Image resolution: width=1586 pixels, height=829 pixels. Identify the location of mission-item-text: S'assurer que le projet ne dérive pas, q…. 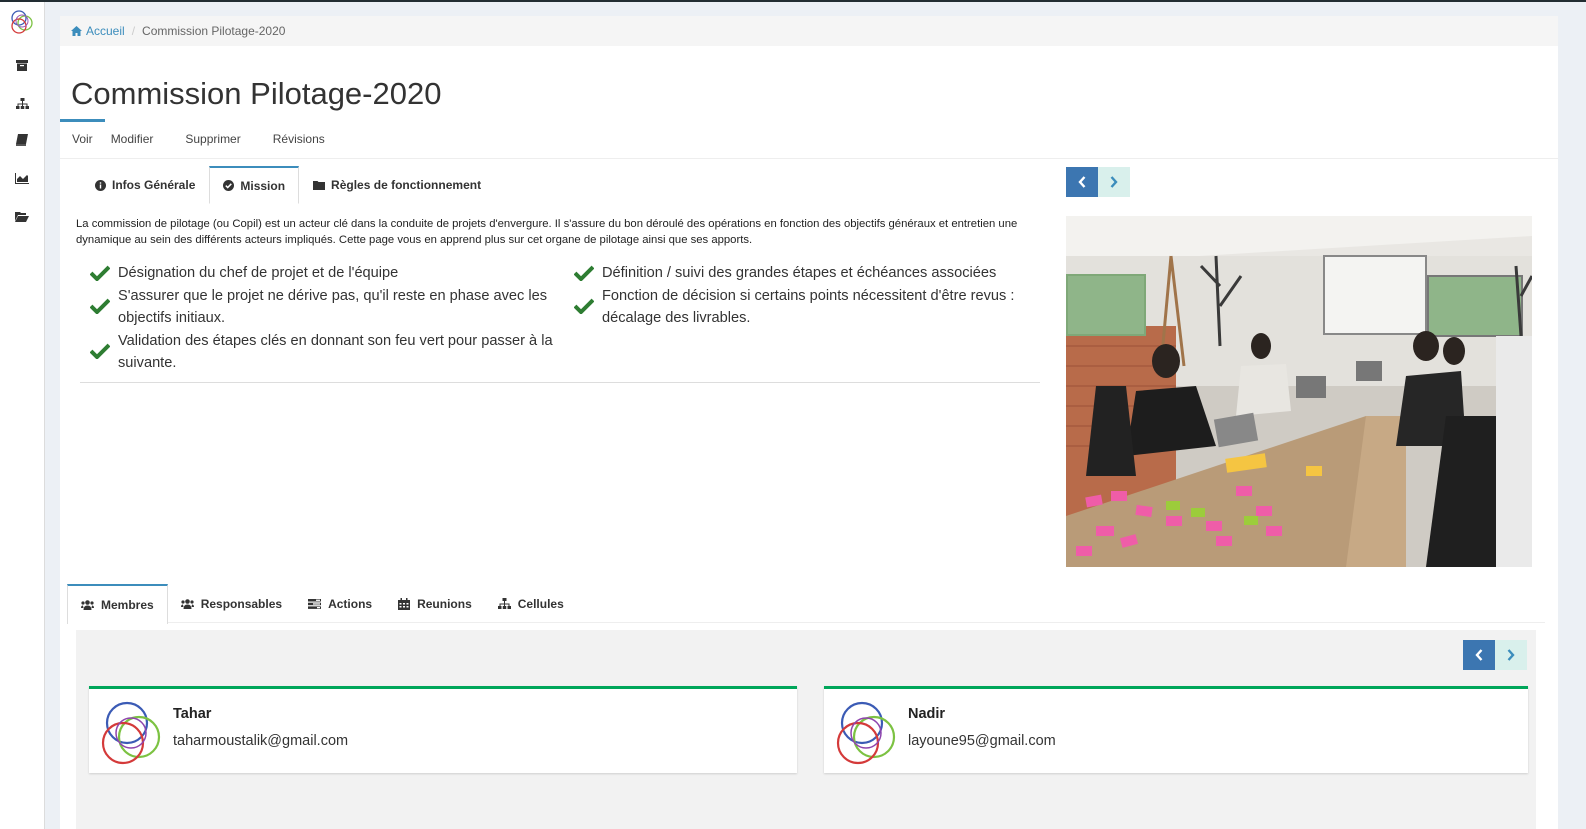
(333, 307).